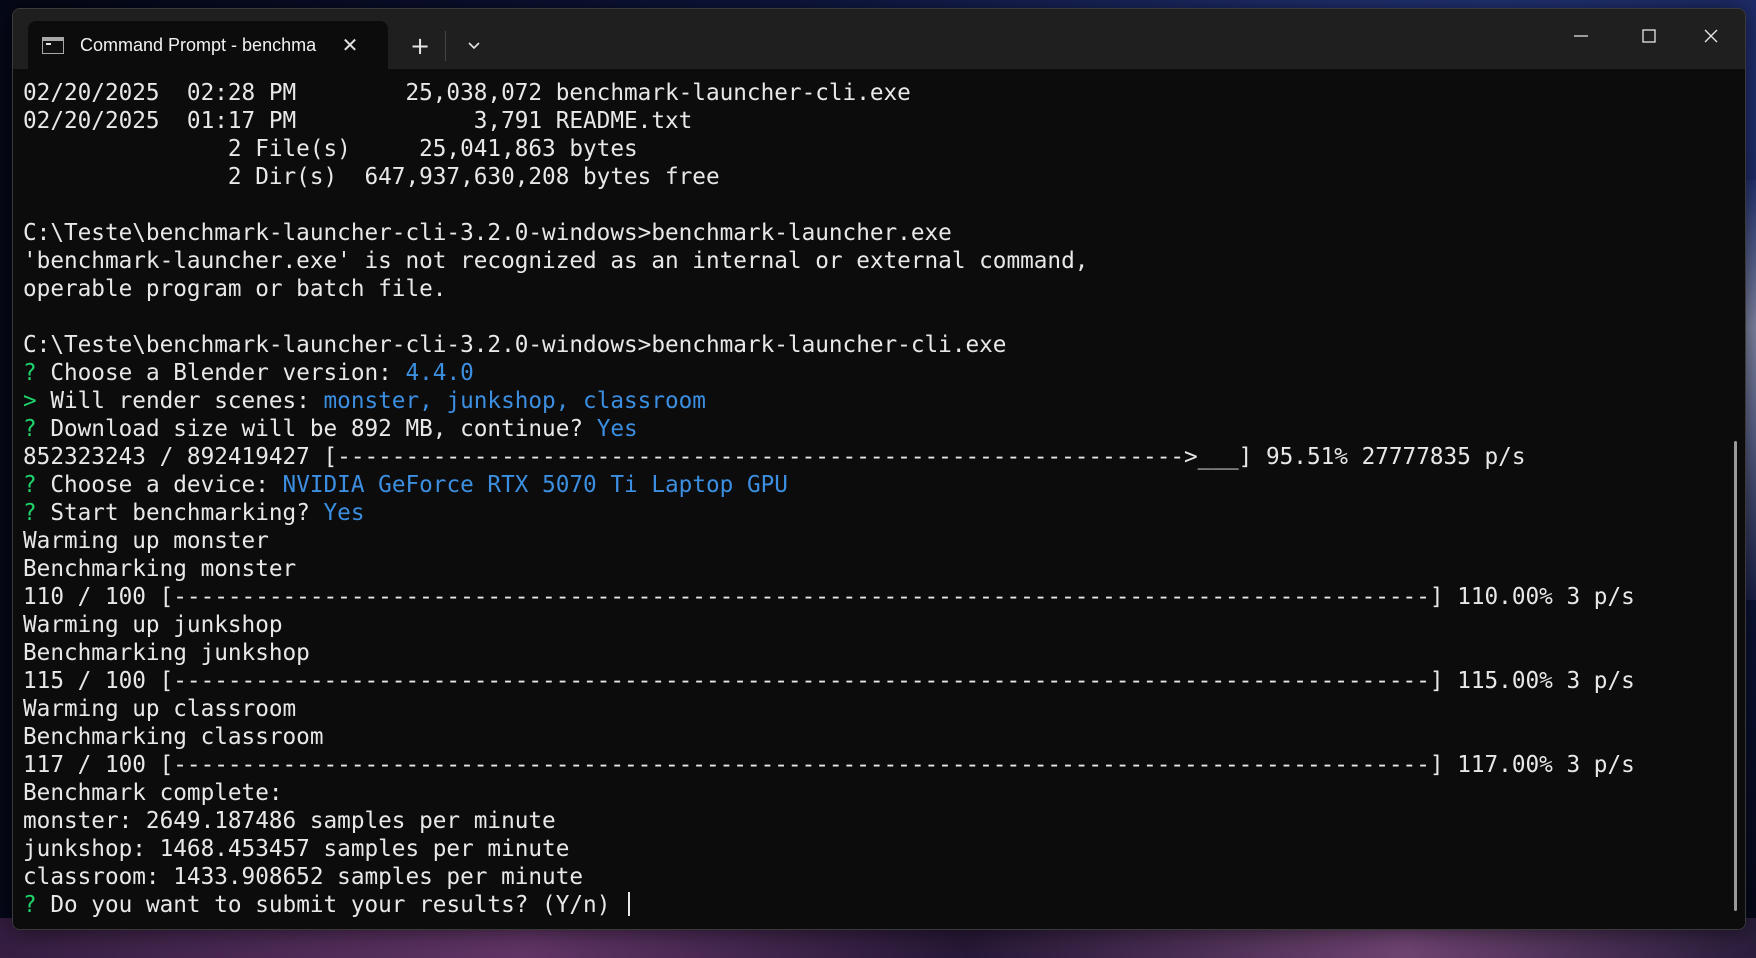 The image size is (1756, 958). Describe the element at coordinates (884, 821) in the screenshot. I see `terminal-line: monster: 2649.187486 samples per minute` at that location.